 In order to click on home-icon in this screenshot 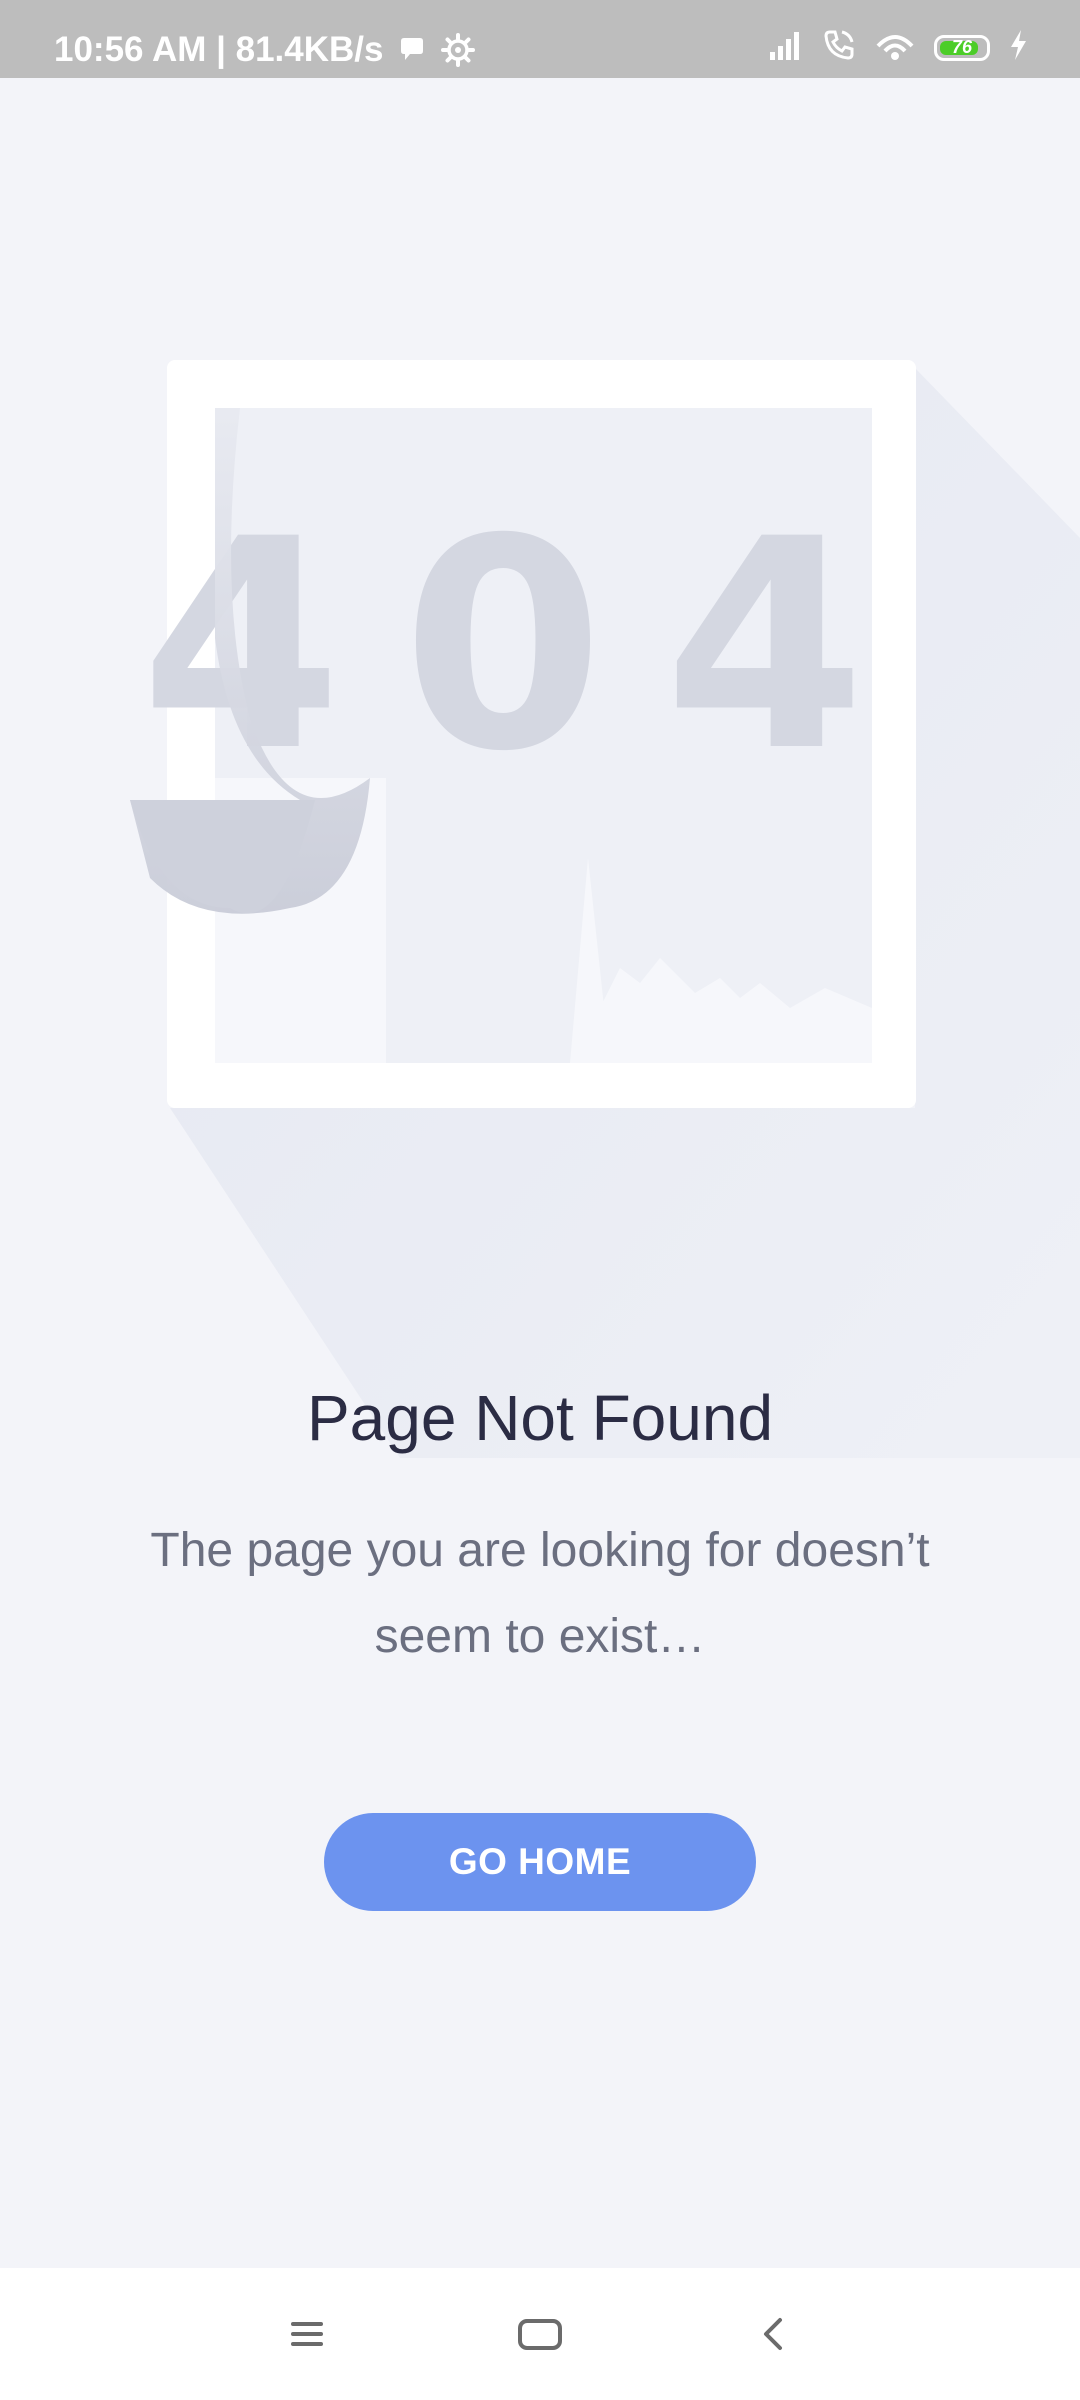, I will do `click(540, 2334)`.